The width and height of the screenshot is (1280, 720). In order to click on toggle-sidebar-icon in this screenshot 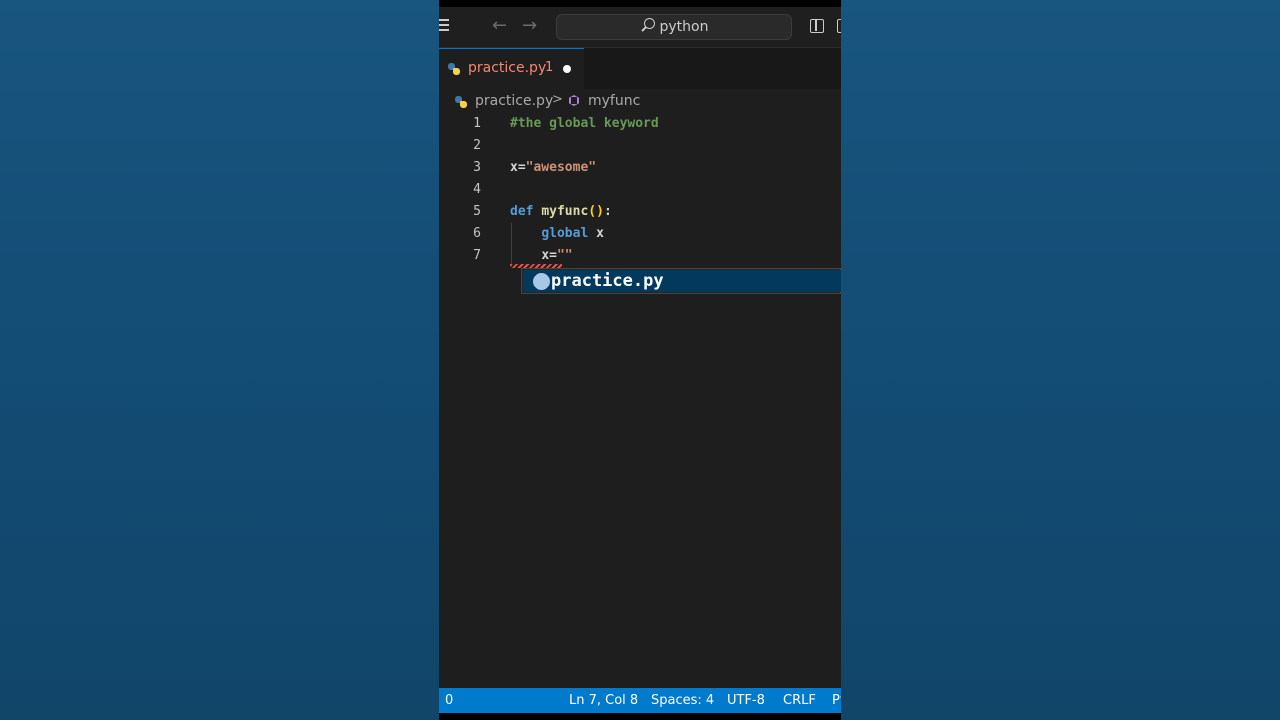, I will do `click(817, 26)`.